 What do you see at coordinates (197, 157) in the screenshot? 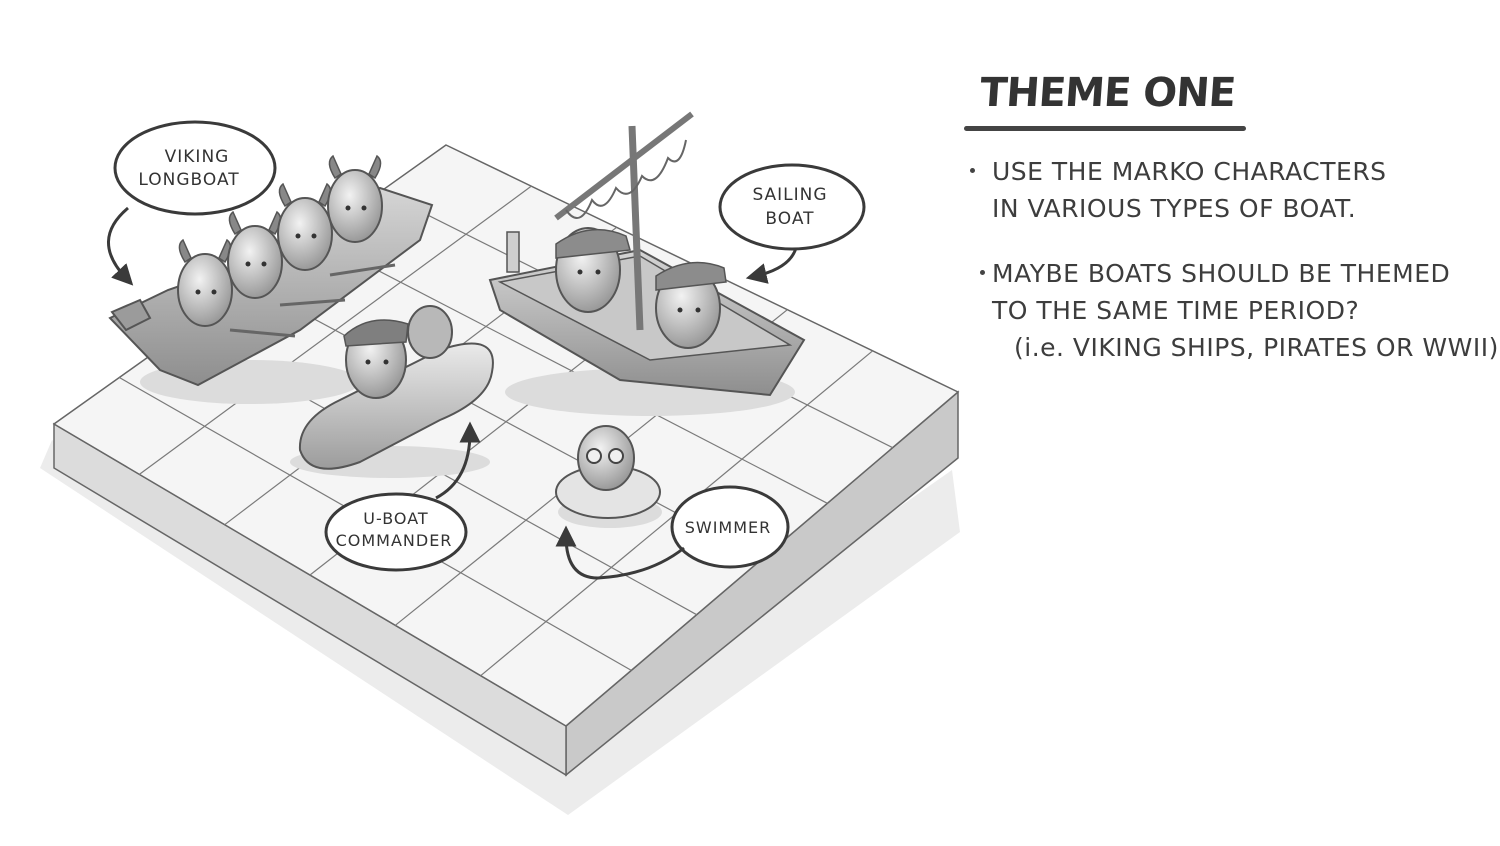
I see `callout-viking-line1: VIKING` at bounding box center [197, 157].